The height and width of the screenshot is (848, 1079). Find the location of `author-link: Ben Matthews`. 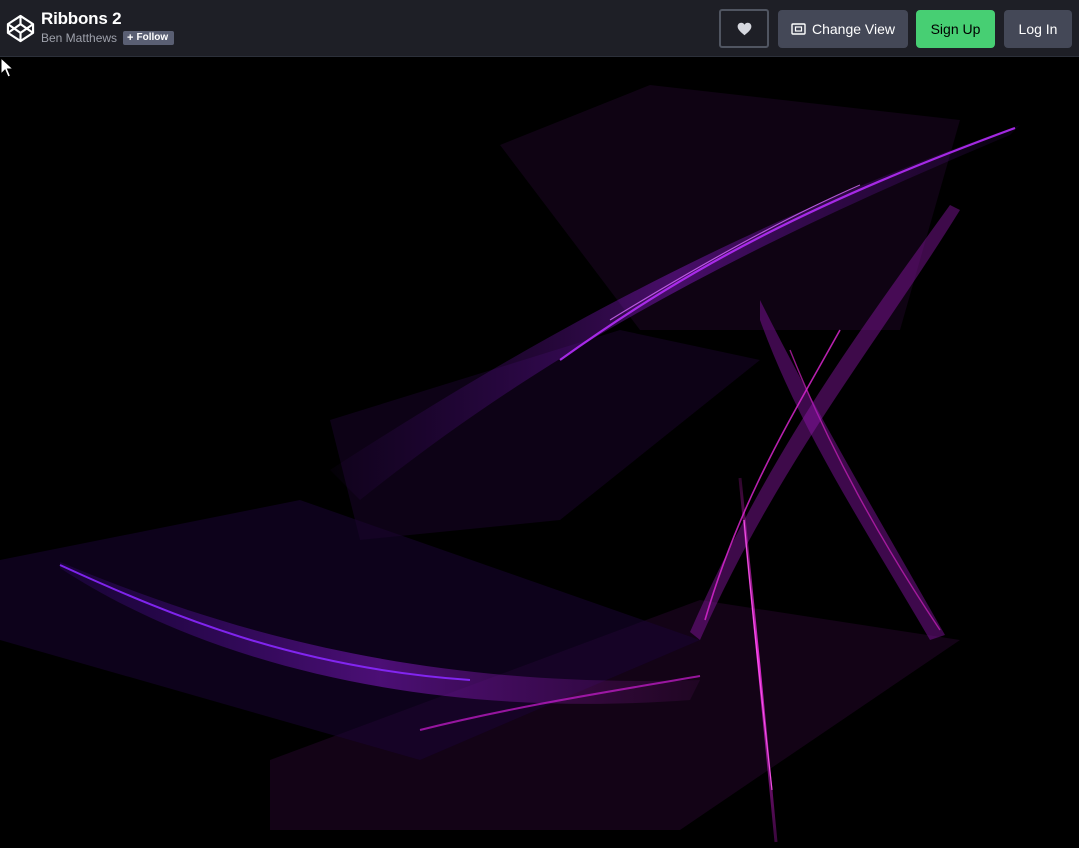

author-link: Ben Matthews is located at coordinates (79, 38).